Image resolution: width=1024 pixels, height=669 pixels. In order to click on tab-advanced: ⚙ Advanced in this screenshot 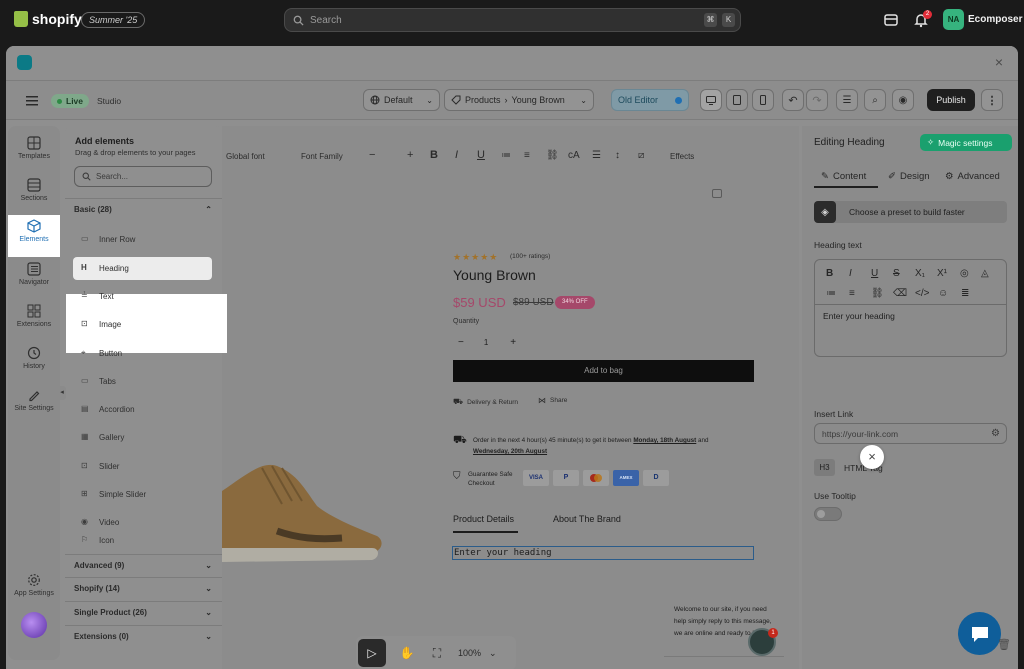, I will do `click(972, 176)`.